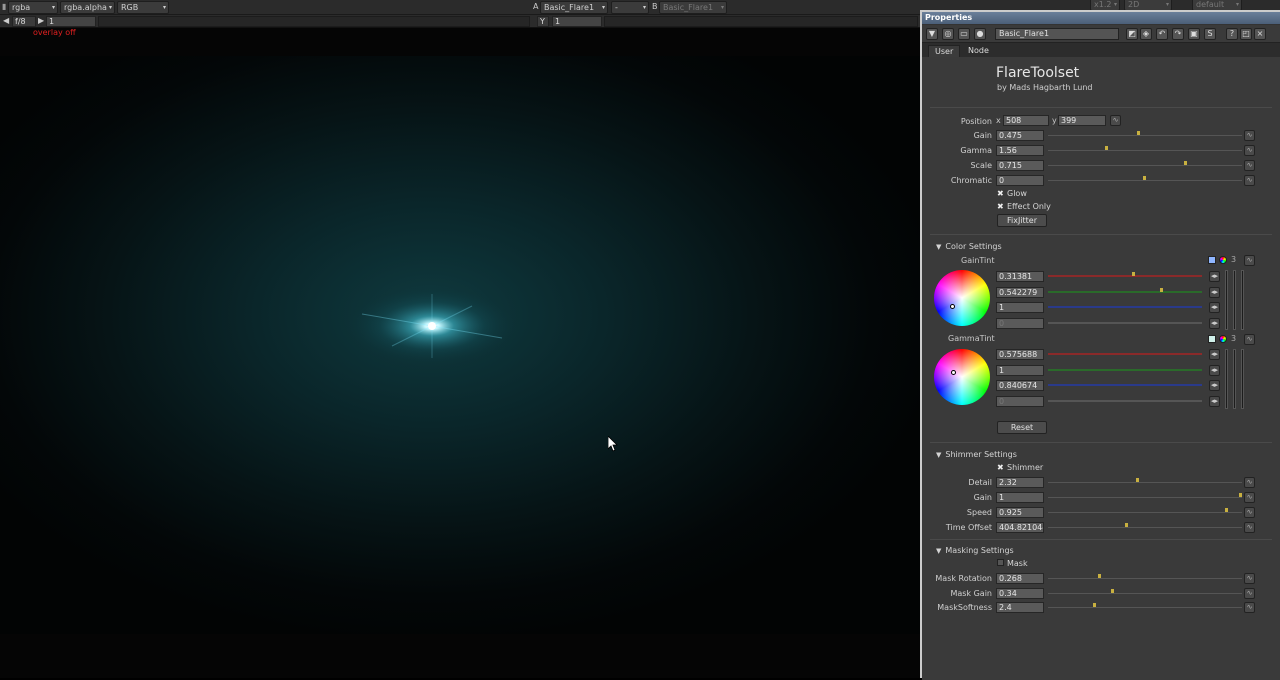 Image resolution: width=1280 pixels, height=680 pixels. What do you see at coordinates (1057, 34) in the screenshot?
I see `node-name-field: Basic_Flare1` at bounding box center [1057, 34].